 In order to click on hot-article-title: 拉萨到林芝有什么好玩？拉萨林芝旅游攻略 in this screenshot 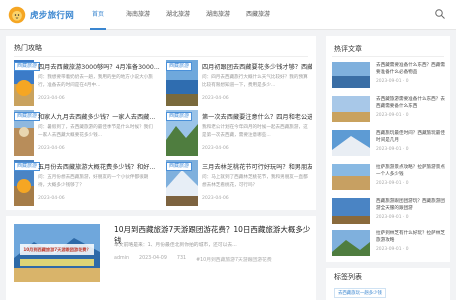, I will do `click(412, 237)`.